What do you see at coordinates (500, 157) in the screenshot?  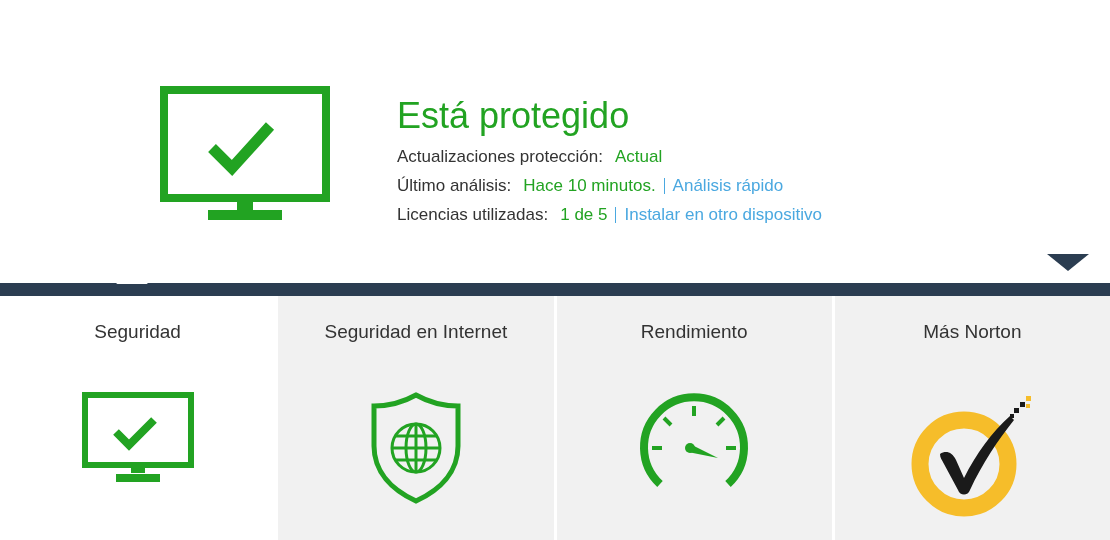 I see `status-label: Actualizaciones protección:` at bounding box center [500, 157].